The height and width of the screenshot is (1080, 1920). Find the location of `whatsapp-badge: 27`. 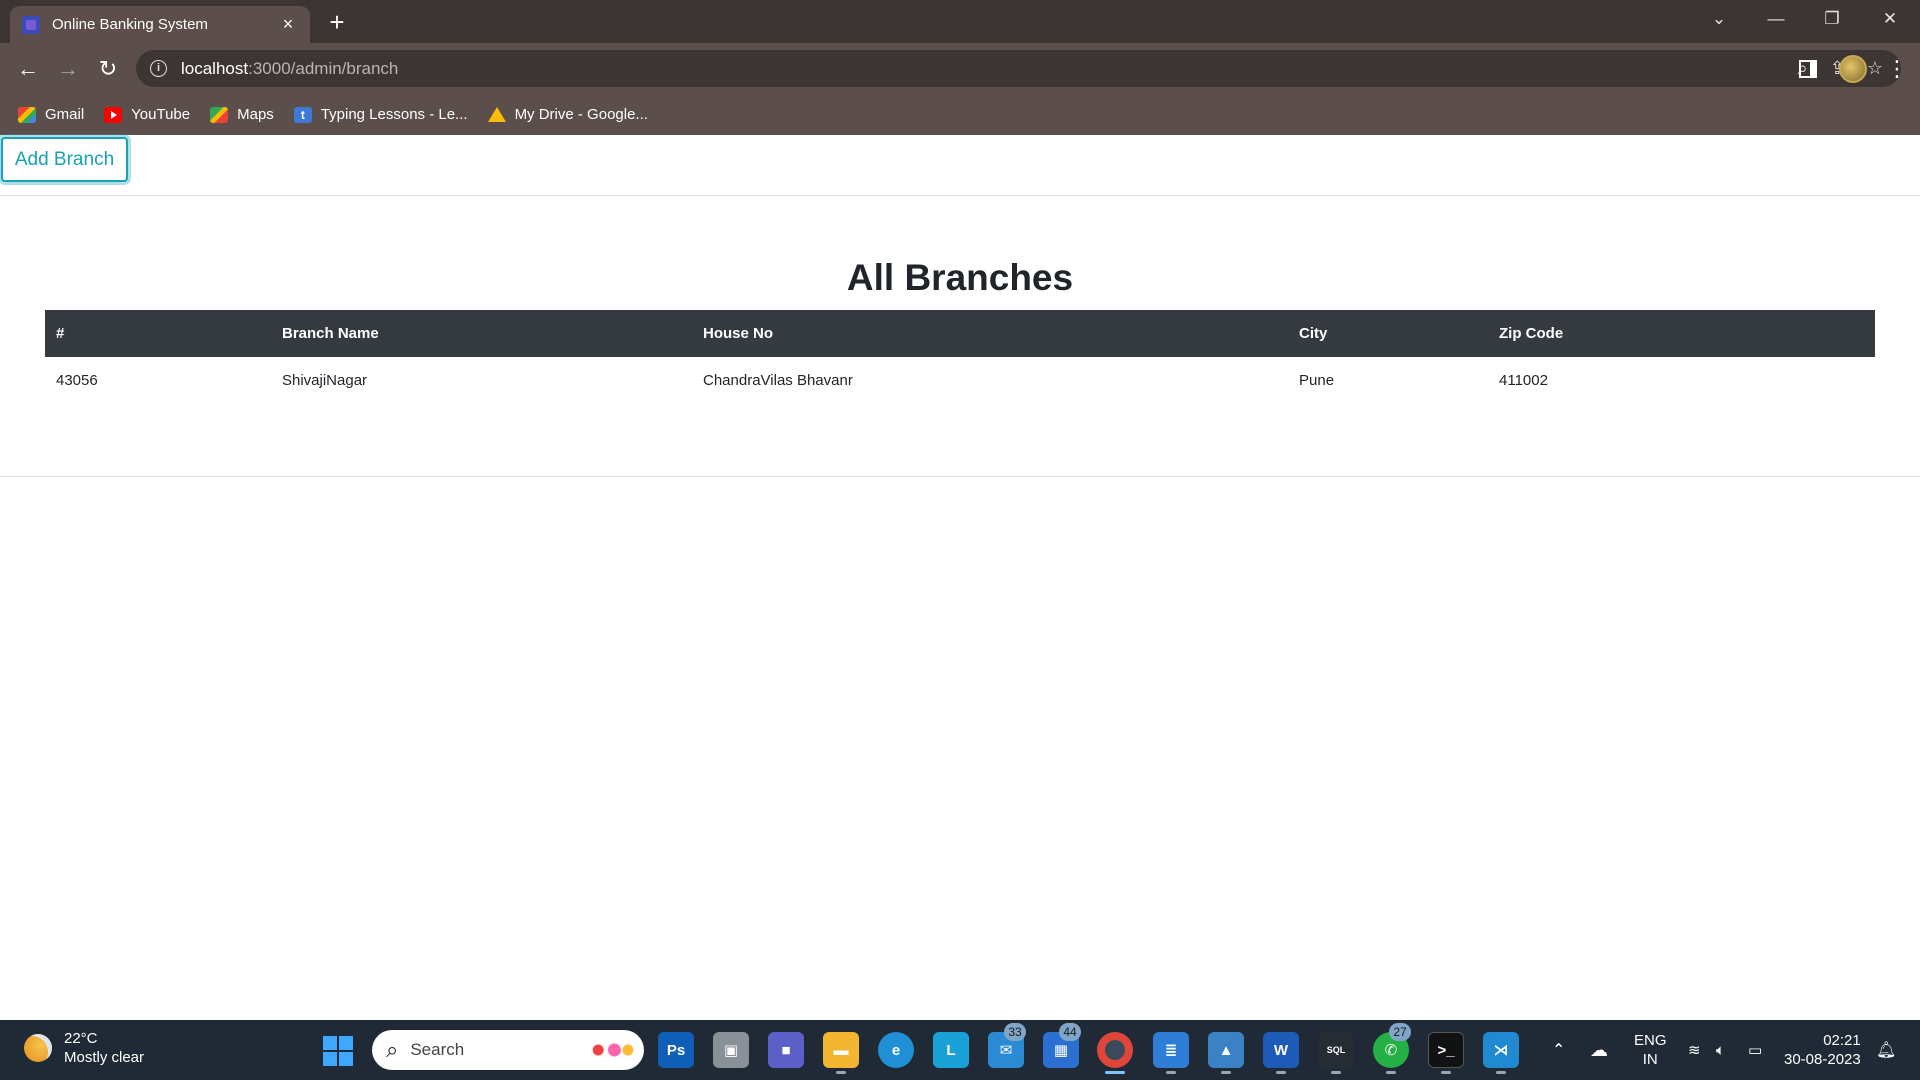

whatsapp-badge: 27 is located at coordinates (1400, 1032).